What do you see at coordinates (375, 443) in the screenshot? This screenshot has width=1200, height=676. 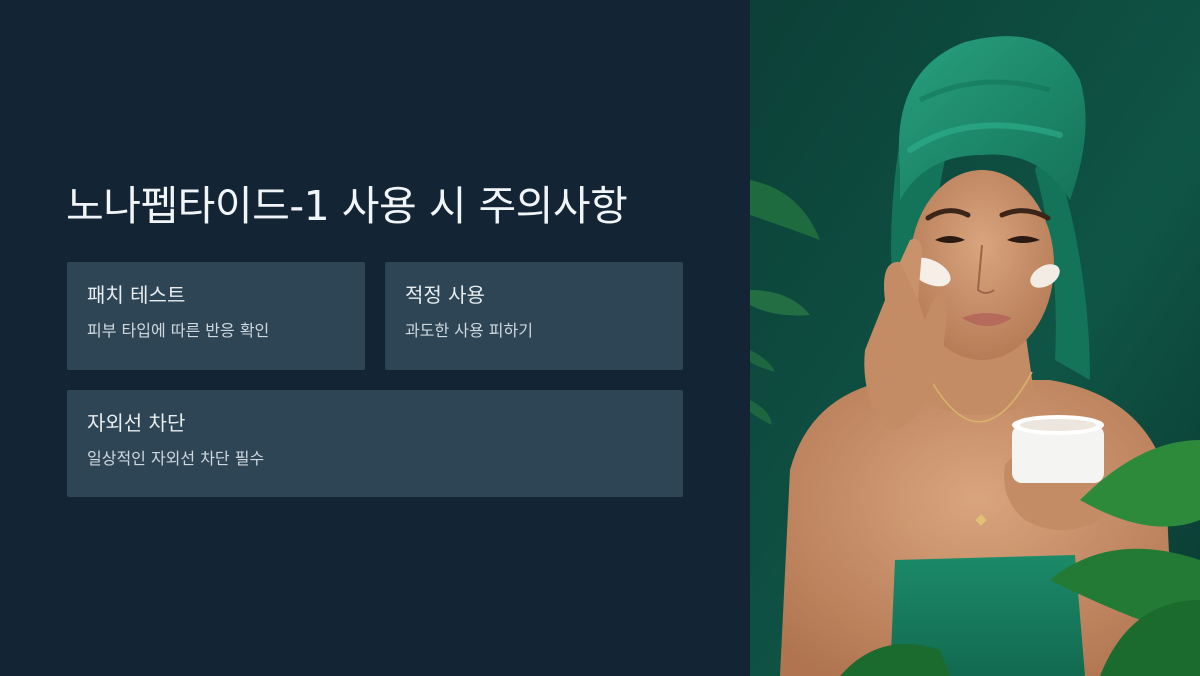 I see `card-uv-protection: 자외선 차단 일상적인 자외선 차단 필수` at bounding box center [375, 443].